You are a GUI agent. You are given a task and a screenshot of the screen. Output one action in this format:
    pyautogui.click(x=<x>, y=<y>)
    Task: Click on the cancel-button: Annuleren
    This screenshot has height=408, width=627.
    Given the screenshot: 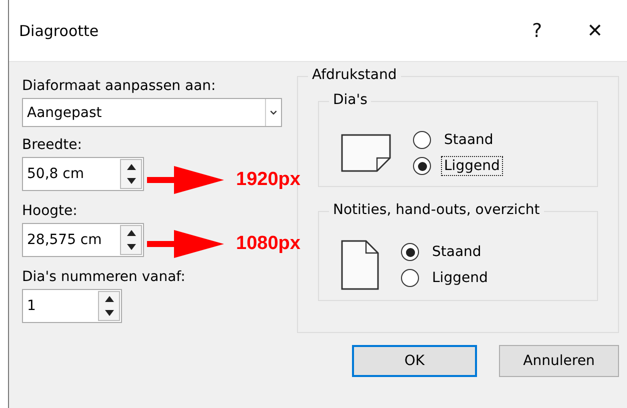 What is the action you would take?
    pyautogui.click(x=559, y=361)
    